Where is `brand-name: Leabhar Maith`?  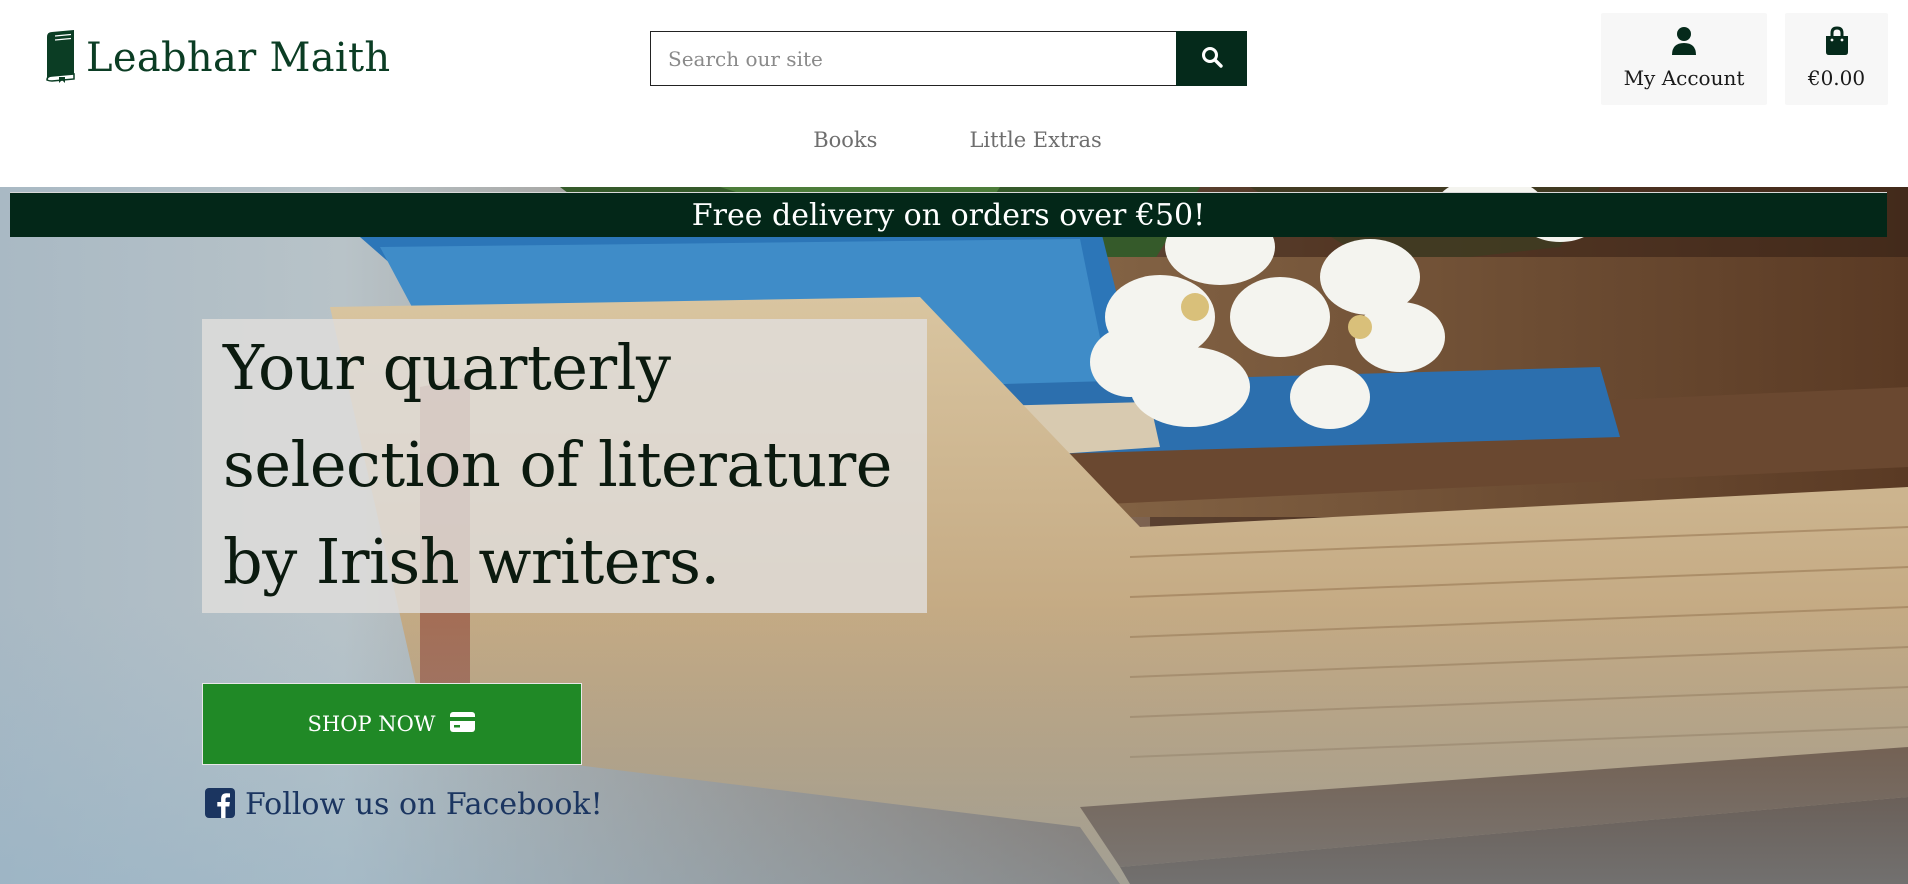 brand-name: Leabhar Maith is located at coordinates (238, 57).